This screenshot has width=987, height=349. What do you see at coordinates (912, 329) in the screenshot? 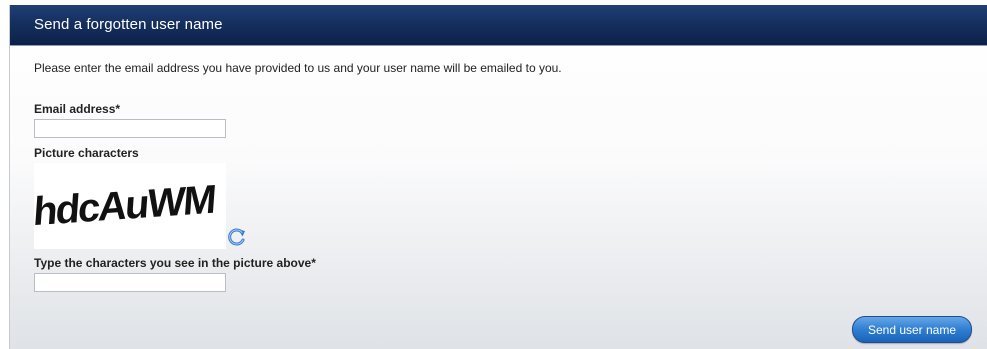
I see `send-user-name-button: Send user name` at bounding box center [912, 329].